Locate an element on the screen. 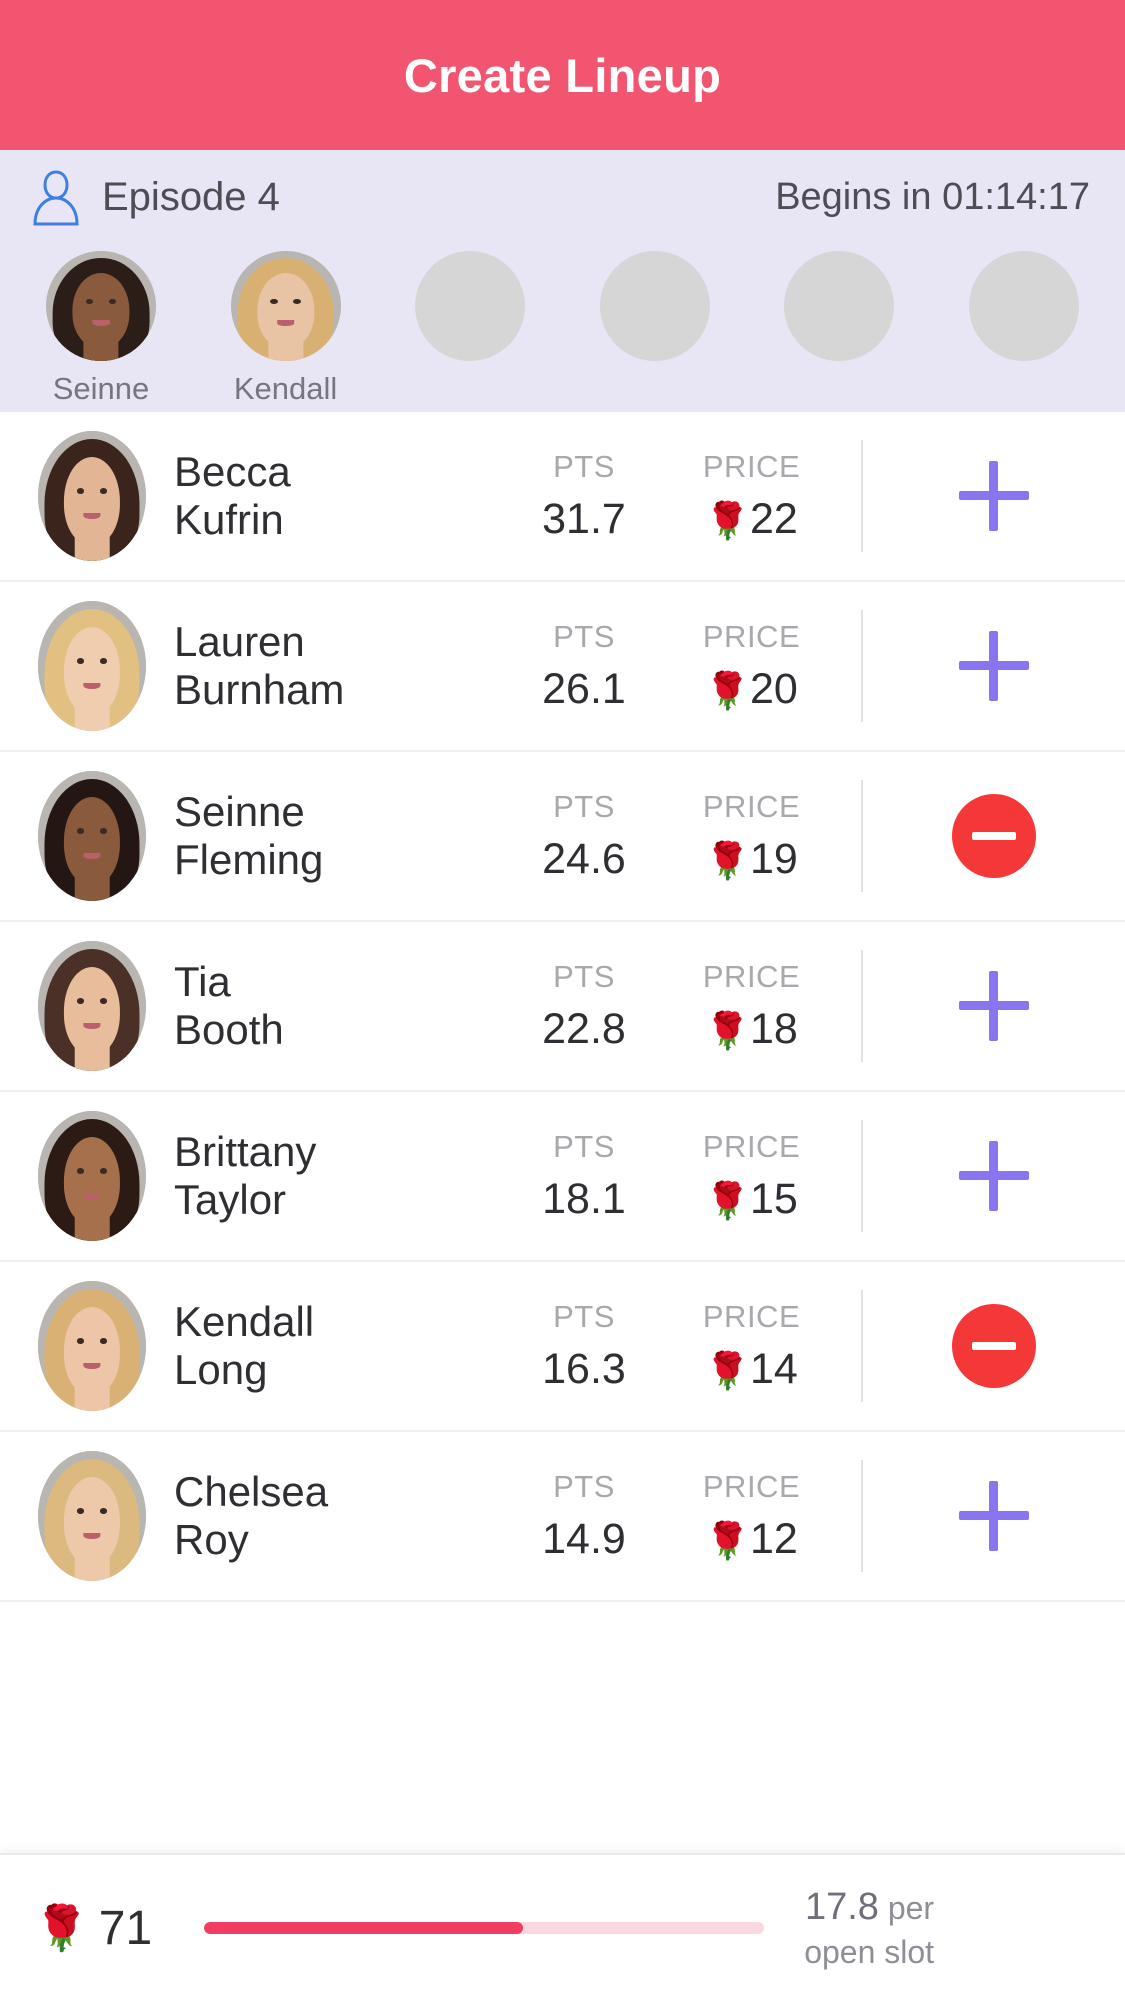  table-row: Seinne Fleming PTS 24.6 PRICE 🌹19 is located at coordinates (562, 837).